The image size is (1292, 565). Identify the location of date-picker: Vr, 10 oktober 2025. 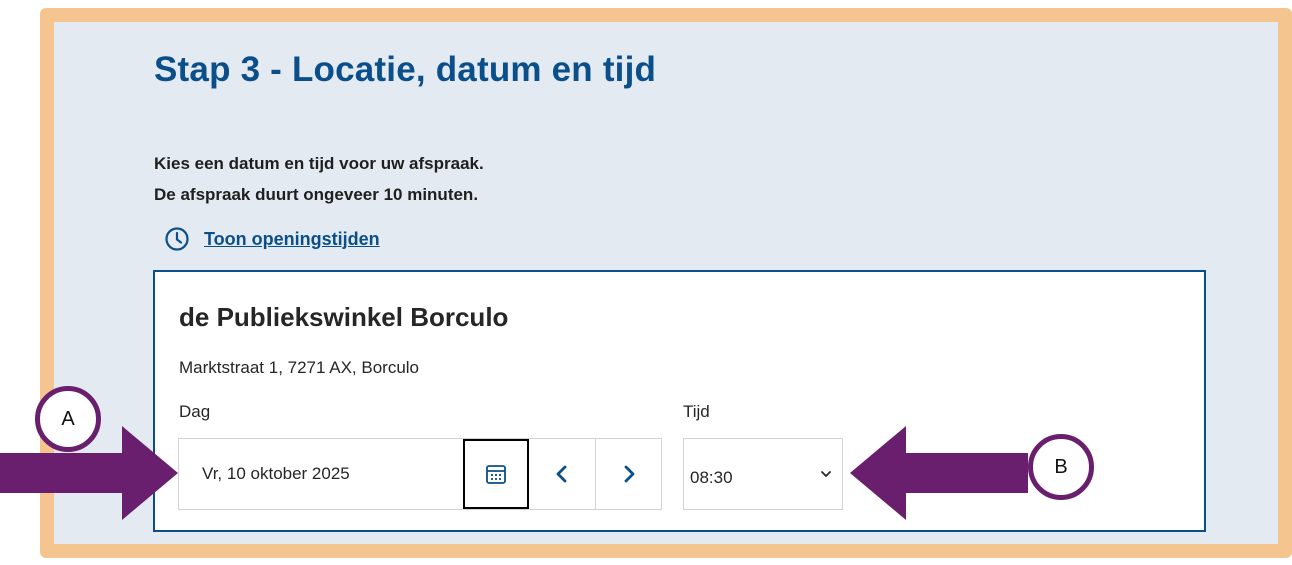
(420, 474).